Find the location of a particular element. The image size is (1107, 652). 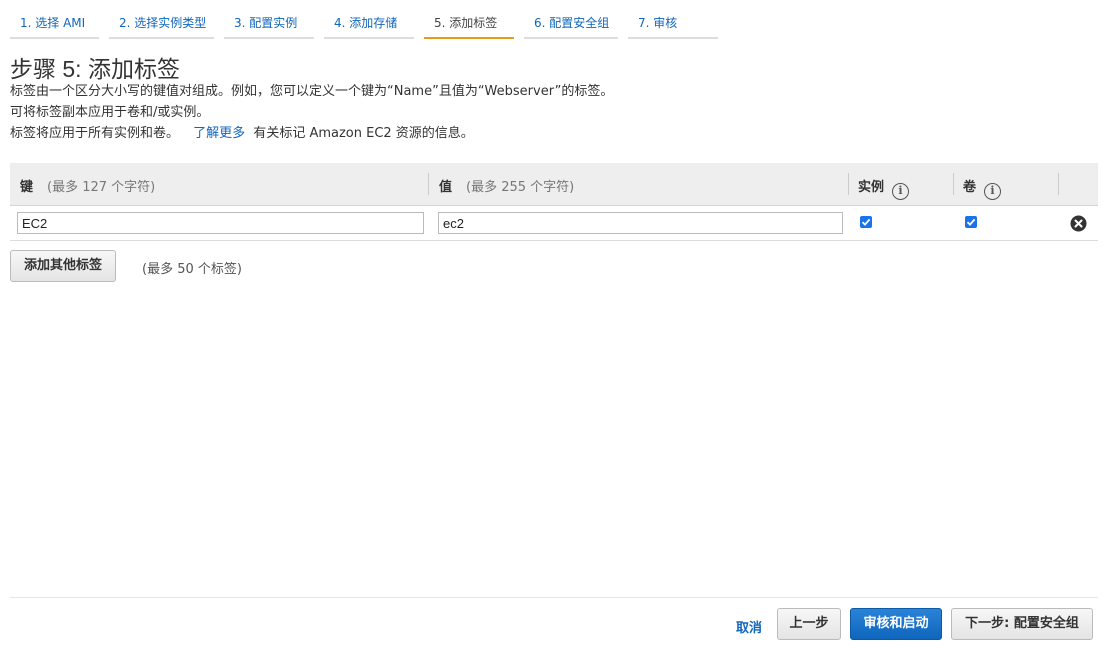

step-add-storage: 4. 添加存储 is located at coordinates (369, 19).